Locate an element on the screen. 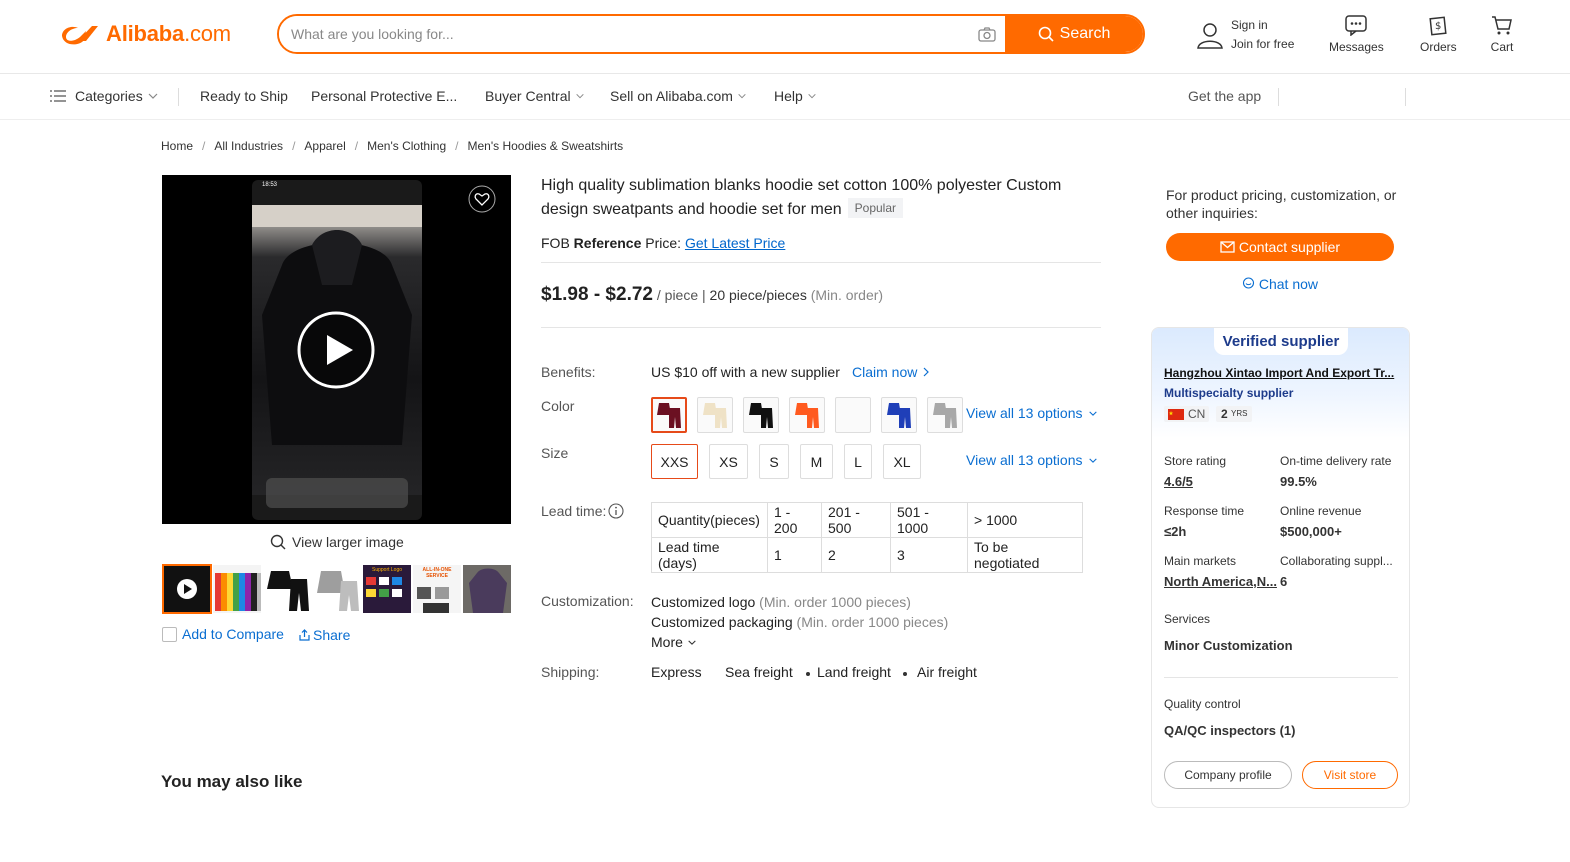 The image size is (1570, 862). supplier-country: CN is located at coordinates (1187, 414).